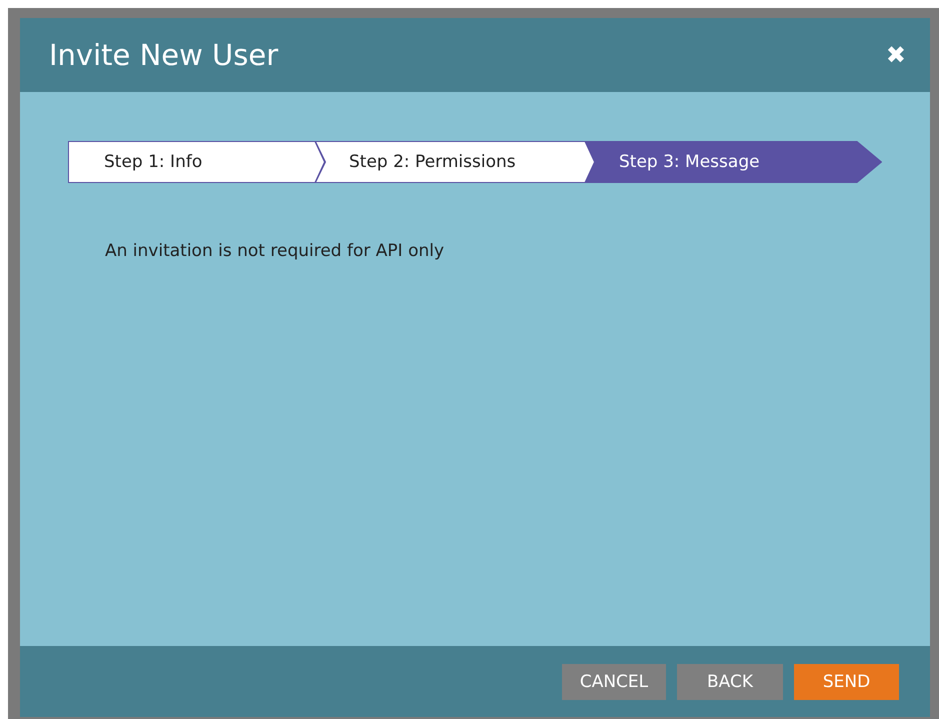 The width and height of the screenshot is (939, 719). Describe the element at coordinates (896, 55) in the screenshot. I see `close-button: ✖` at that location.